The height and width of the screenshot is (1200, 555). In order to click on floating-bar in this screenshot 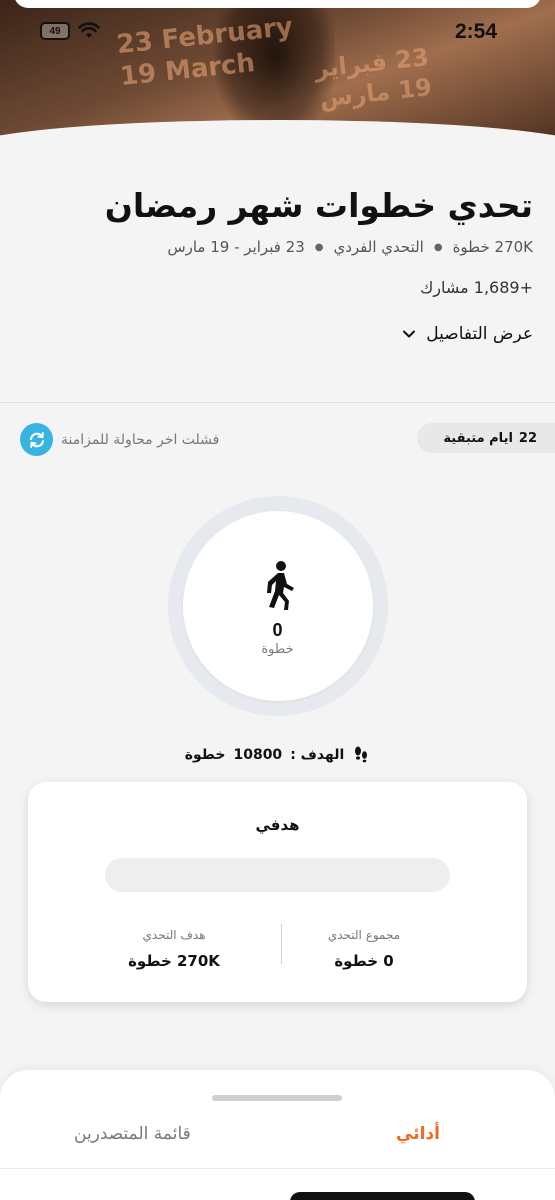, I will do `click(382, 1196)`.